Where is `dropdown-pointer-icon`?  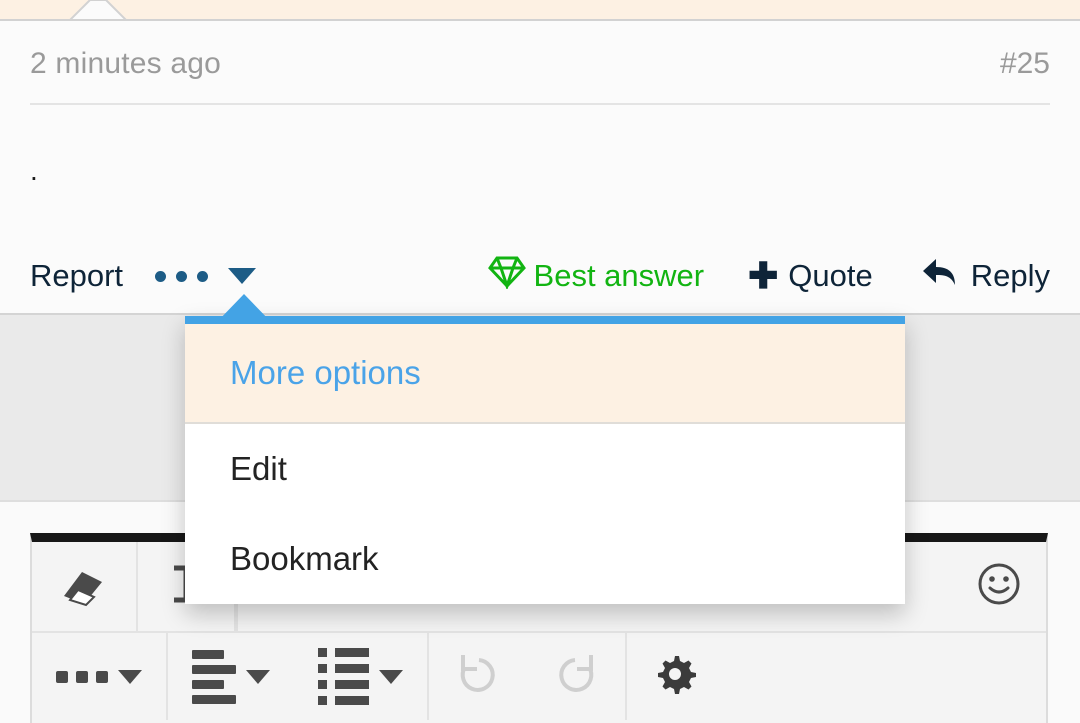 dropdown-pointer-icon is located at coordinates (244, 308).